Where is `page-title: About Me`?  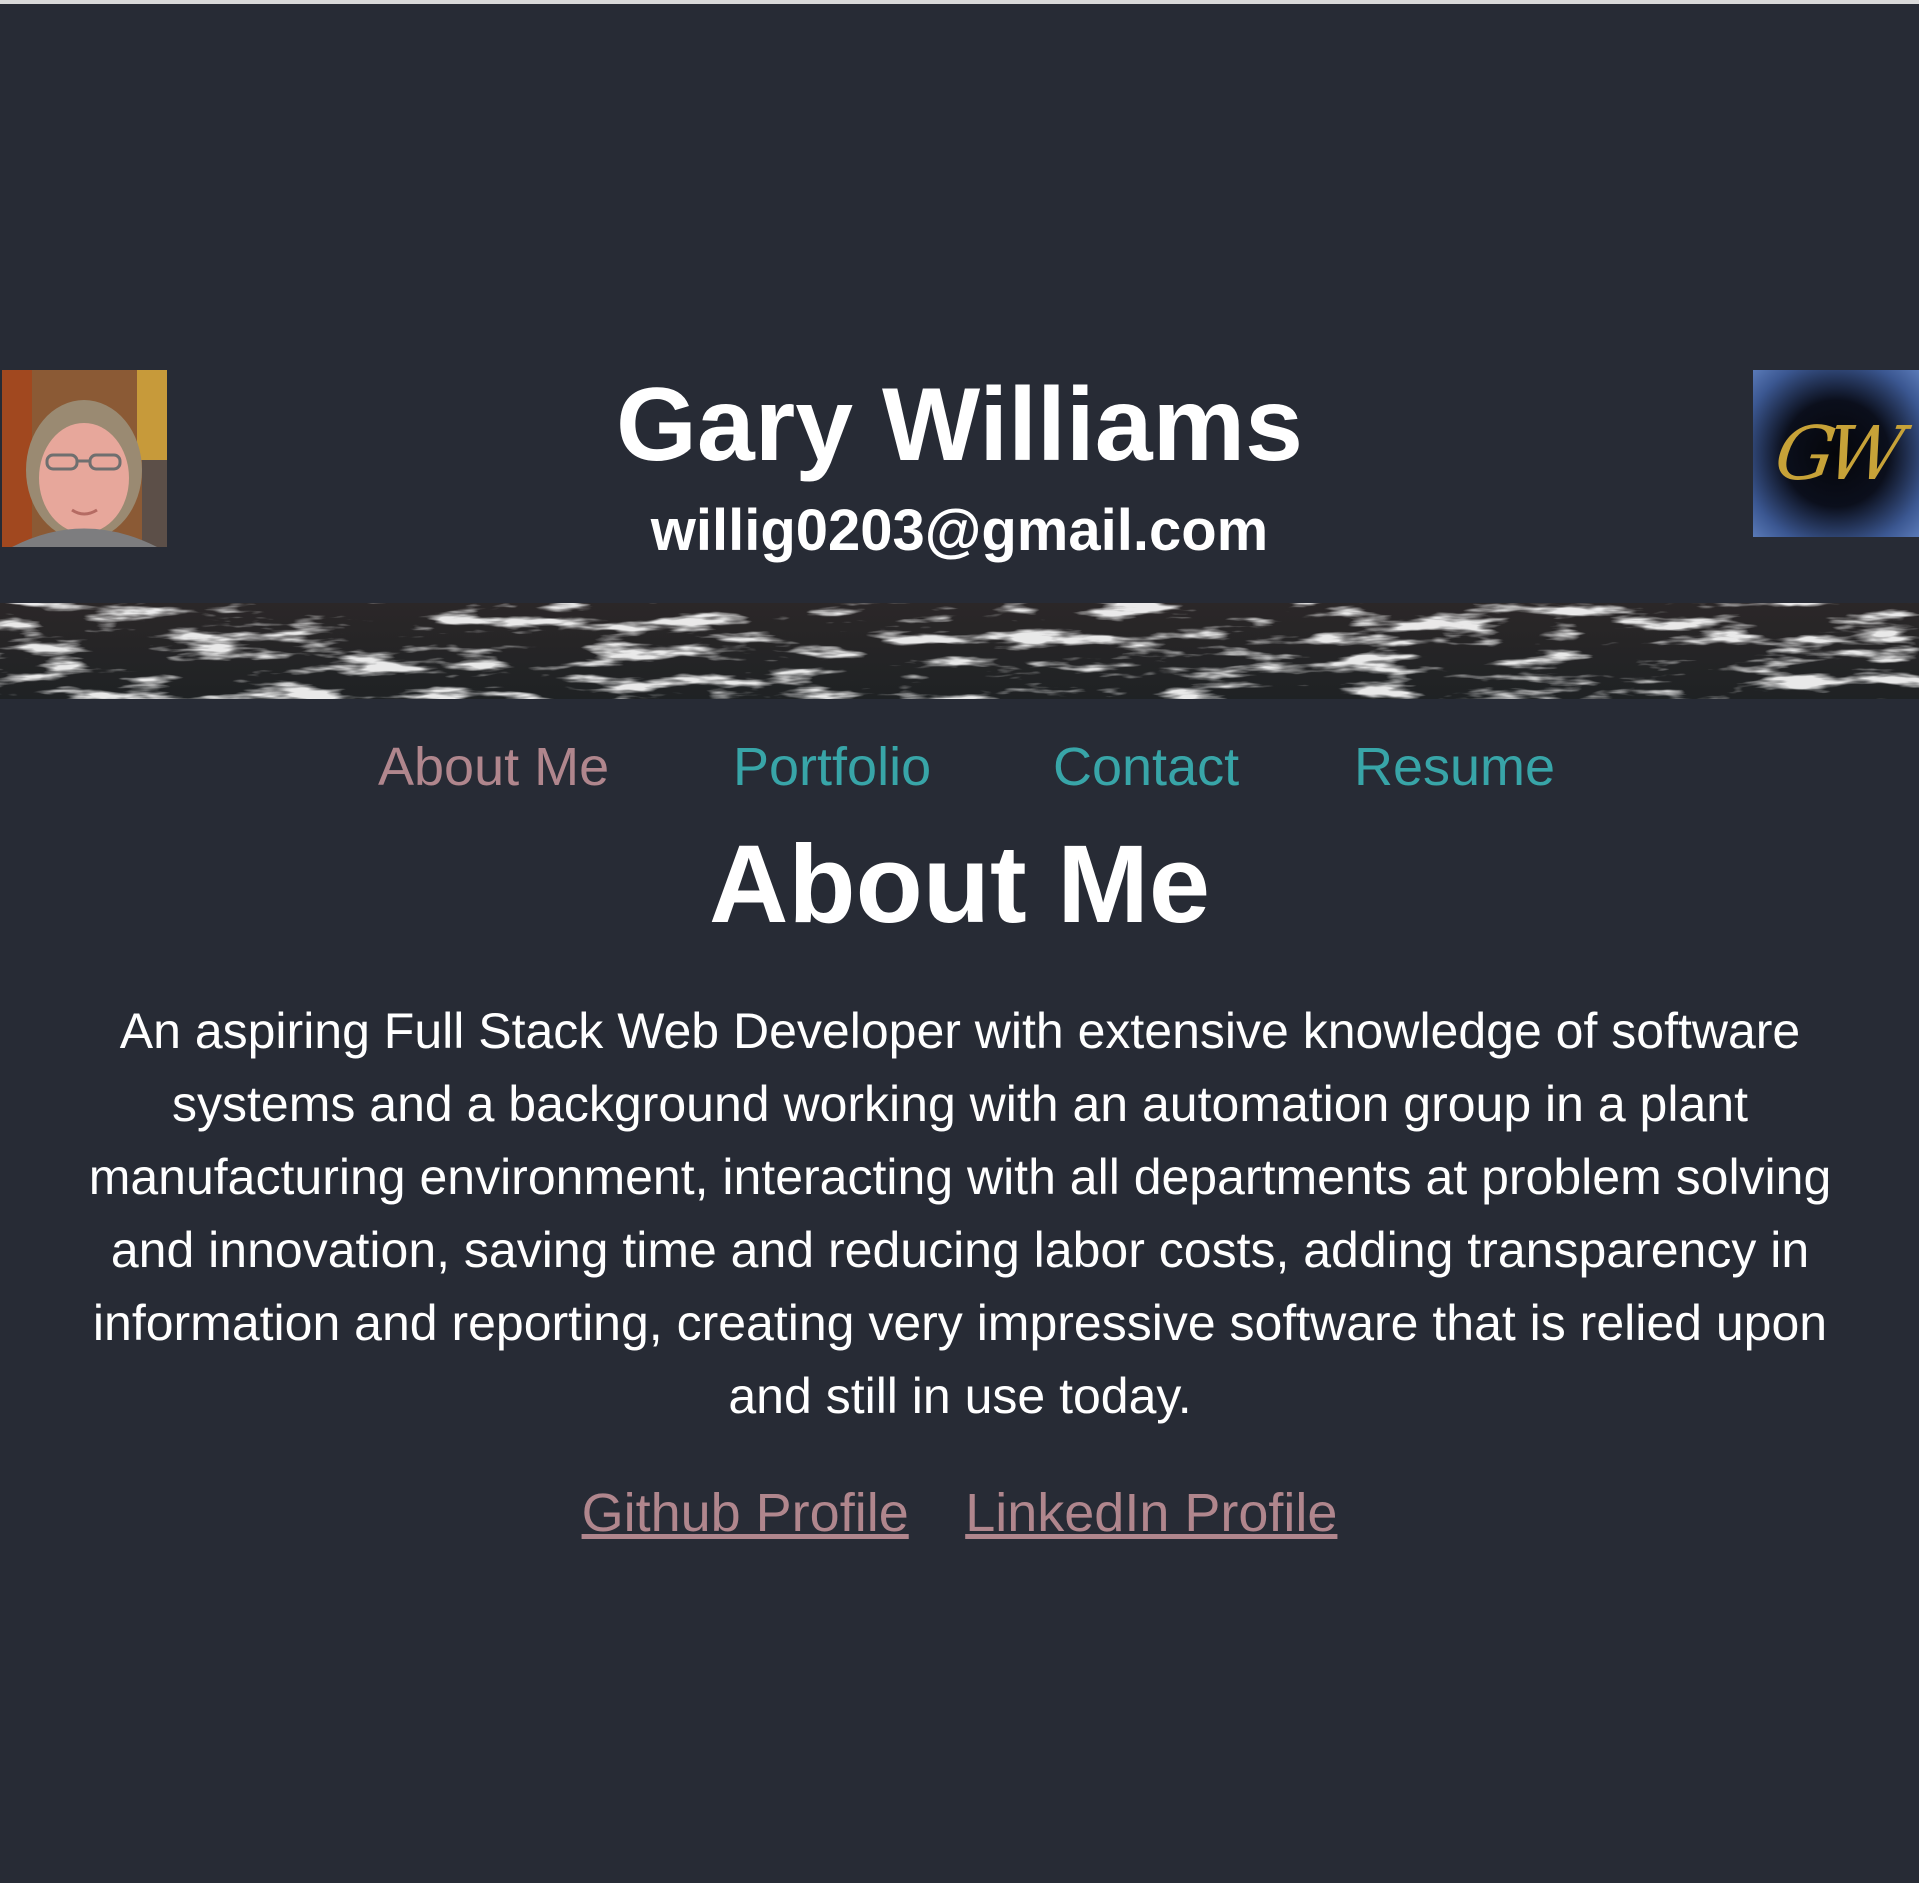 page-title: About Me is located at coordinates (959, 884).